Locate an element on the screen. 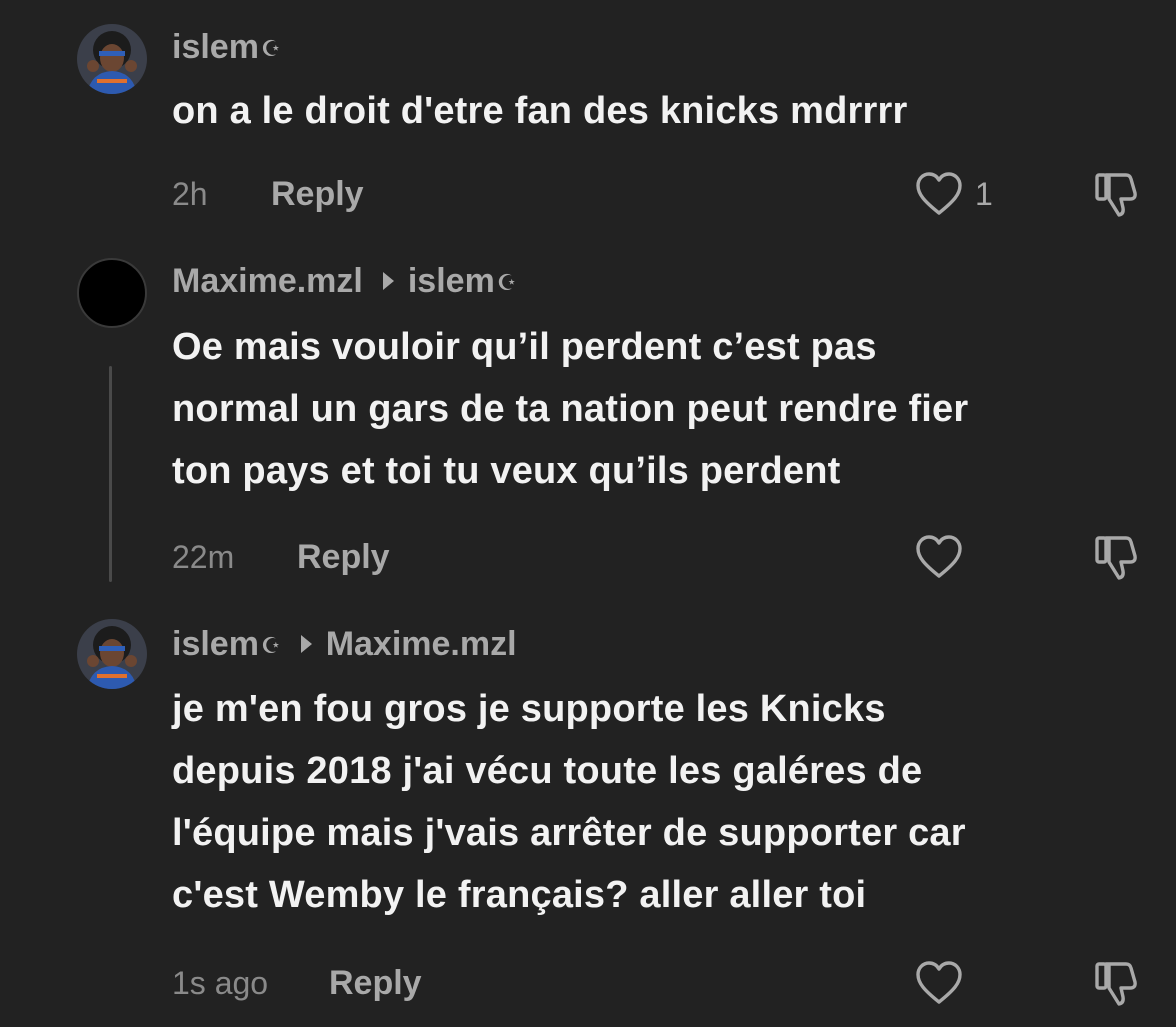  comment-timestamp: 1s ago is located at coordinates (220, 983).